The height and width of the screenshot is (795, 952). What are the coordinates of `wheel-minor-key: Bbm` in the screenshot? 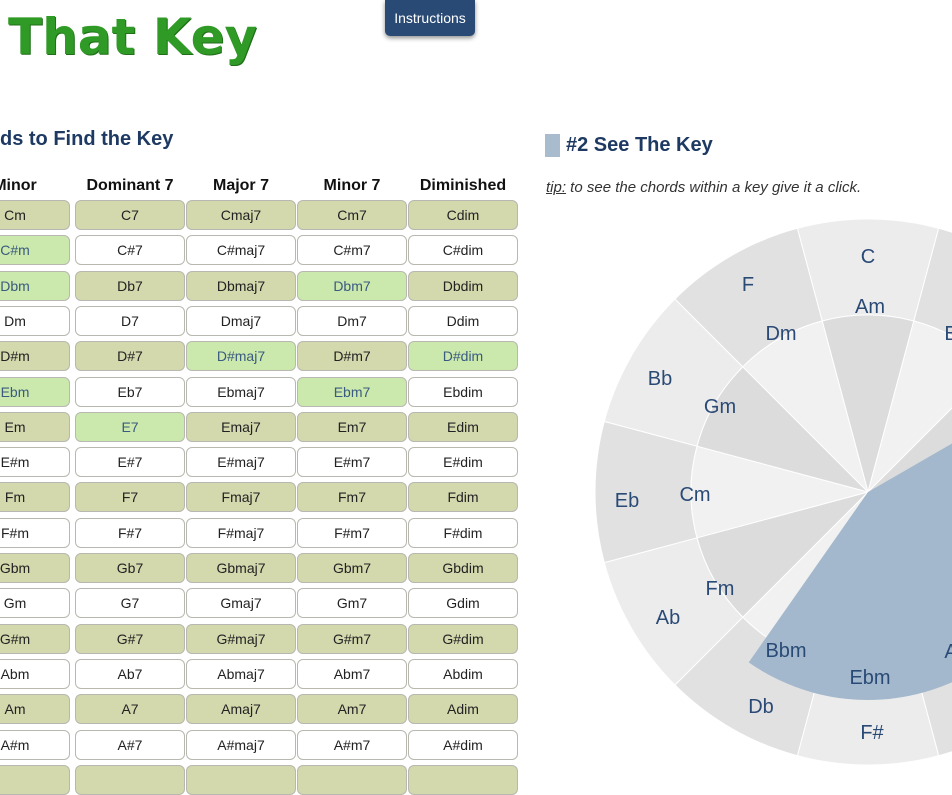 It's located at (785, 651).